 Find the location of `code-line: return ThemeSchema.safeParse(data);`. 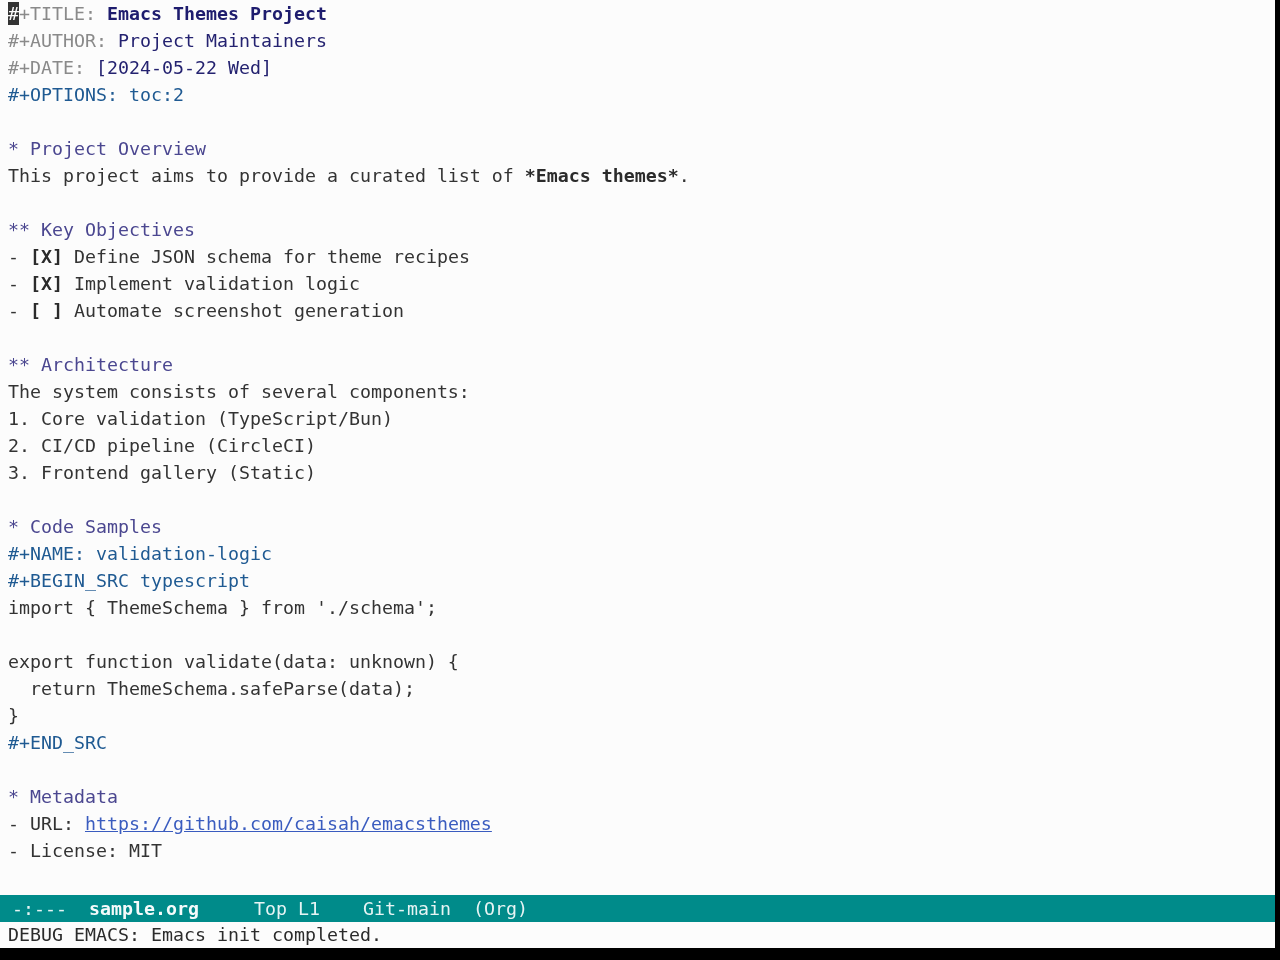

code-line: return ThemeSchema.safeParse(data); is located at coordinates (222, 689).